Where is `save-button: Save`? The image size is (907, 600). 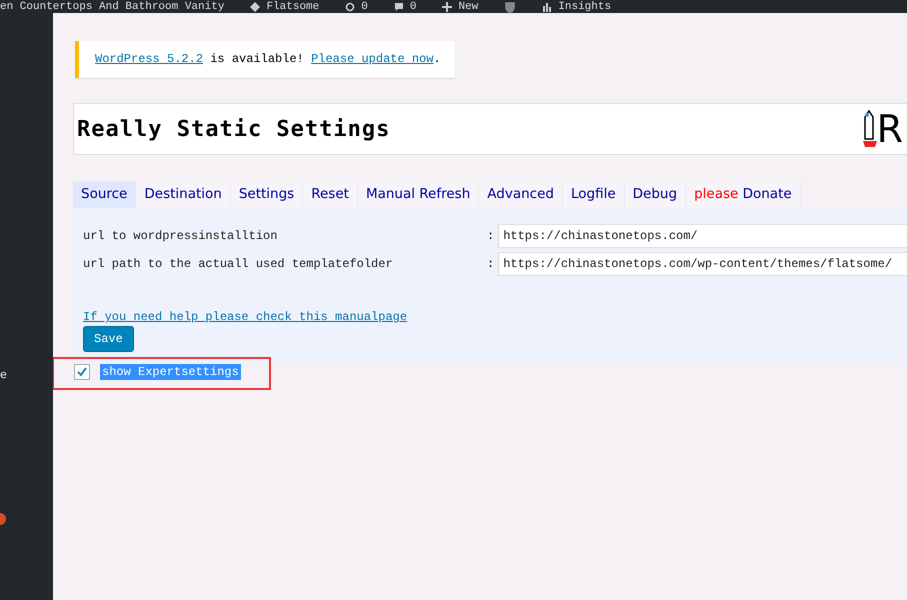
save-button: Save is located at coordinates (108, 339).